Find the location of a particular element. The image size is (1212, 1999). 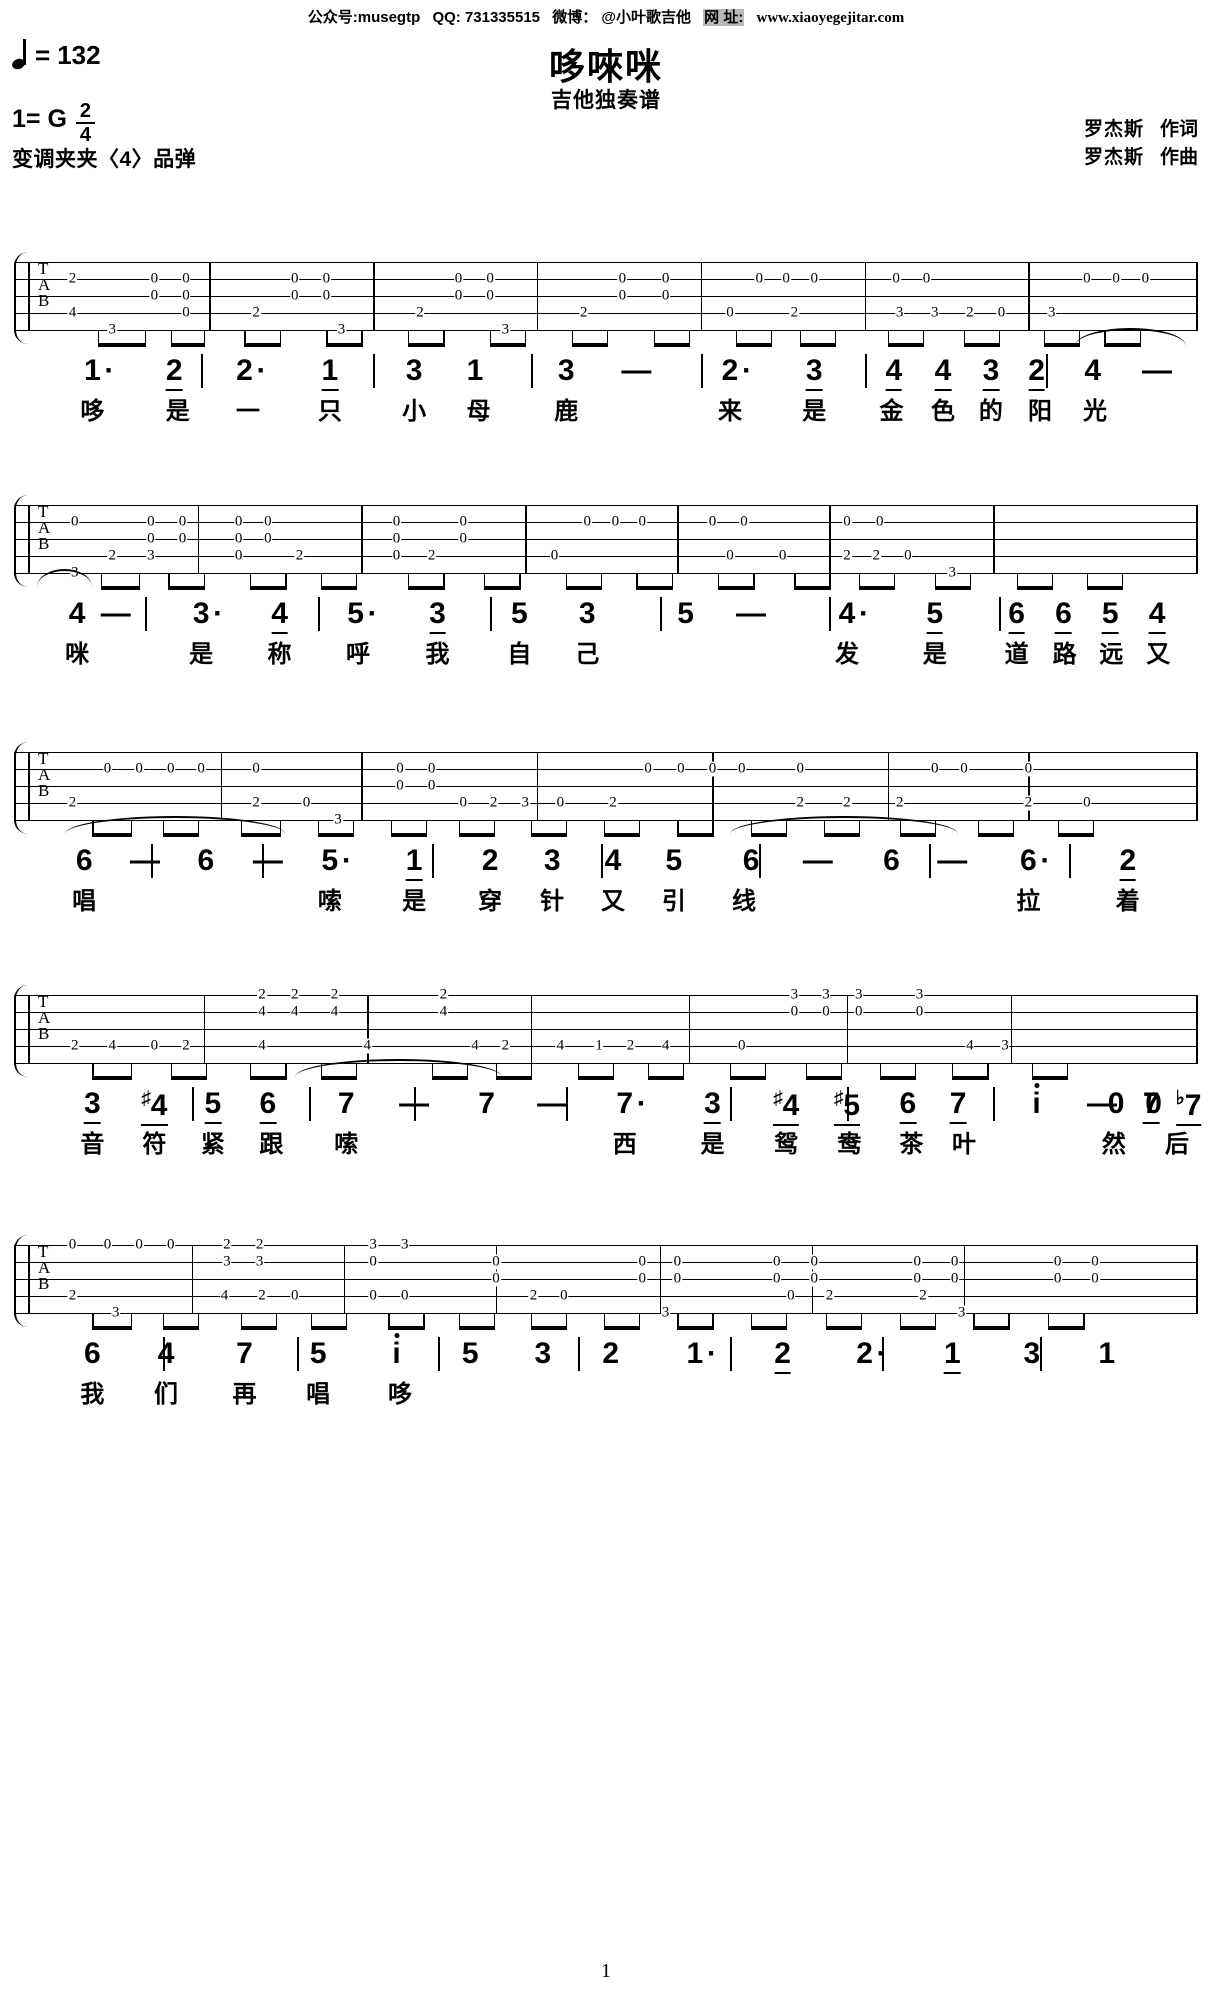

lyric-syllable: 唱 is located at coordinates (318, 1394).